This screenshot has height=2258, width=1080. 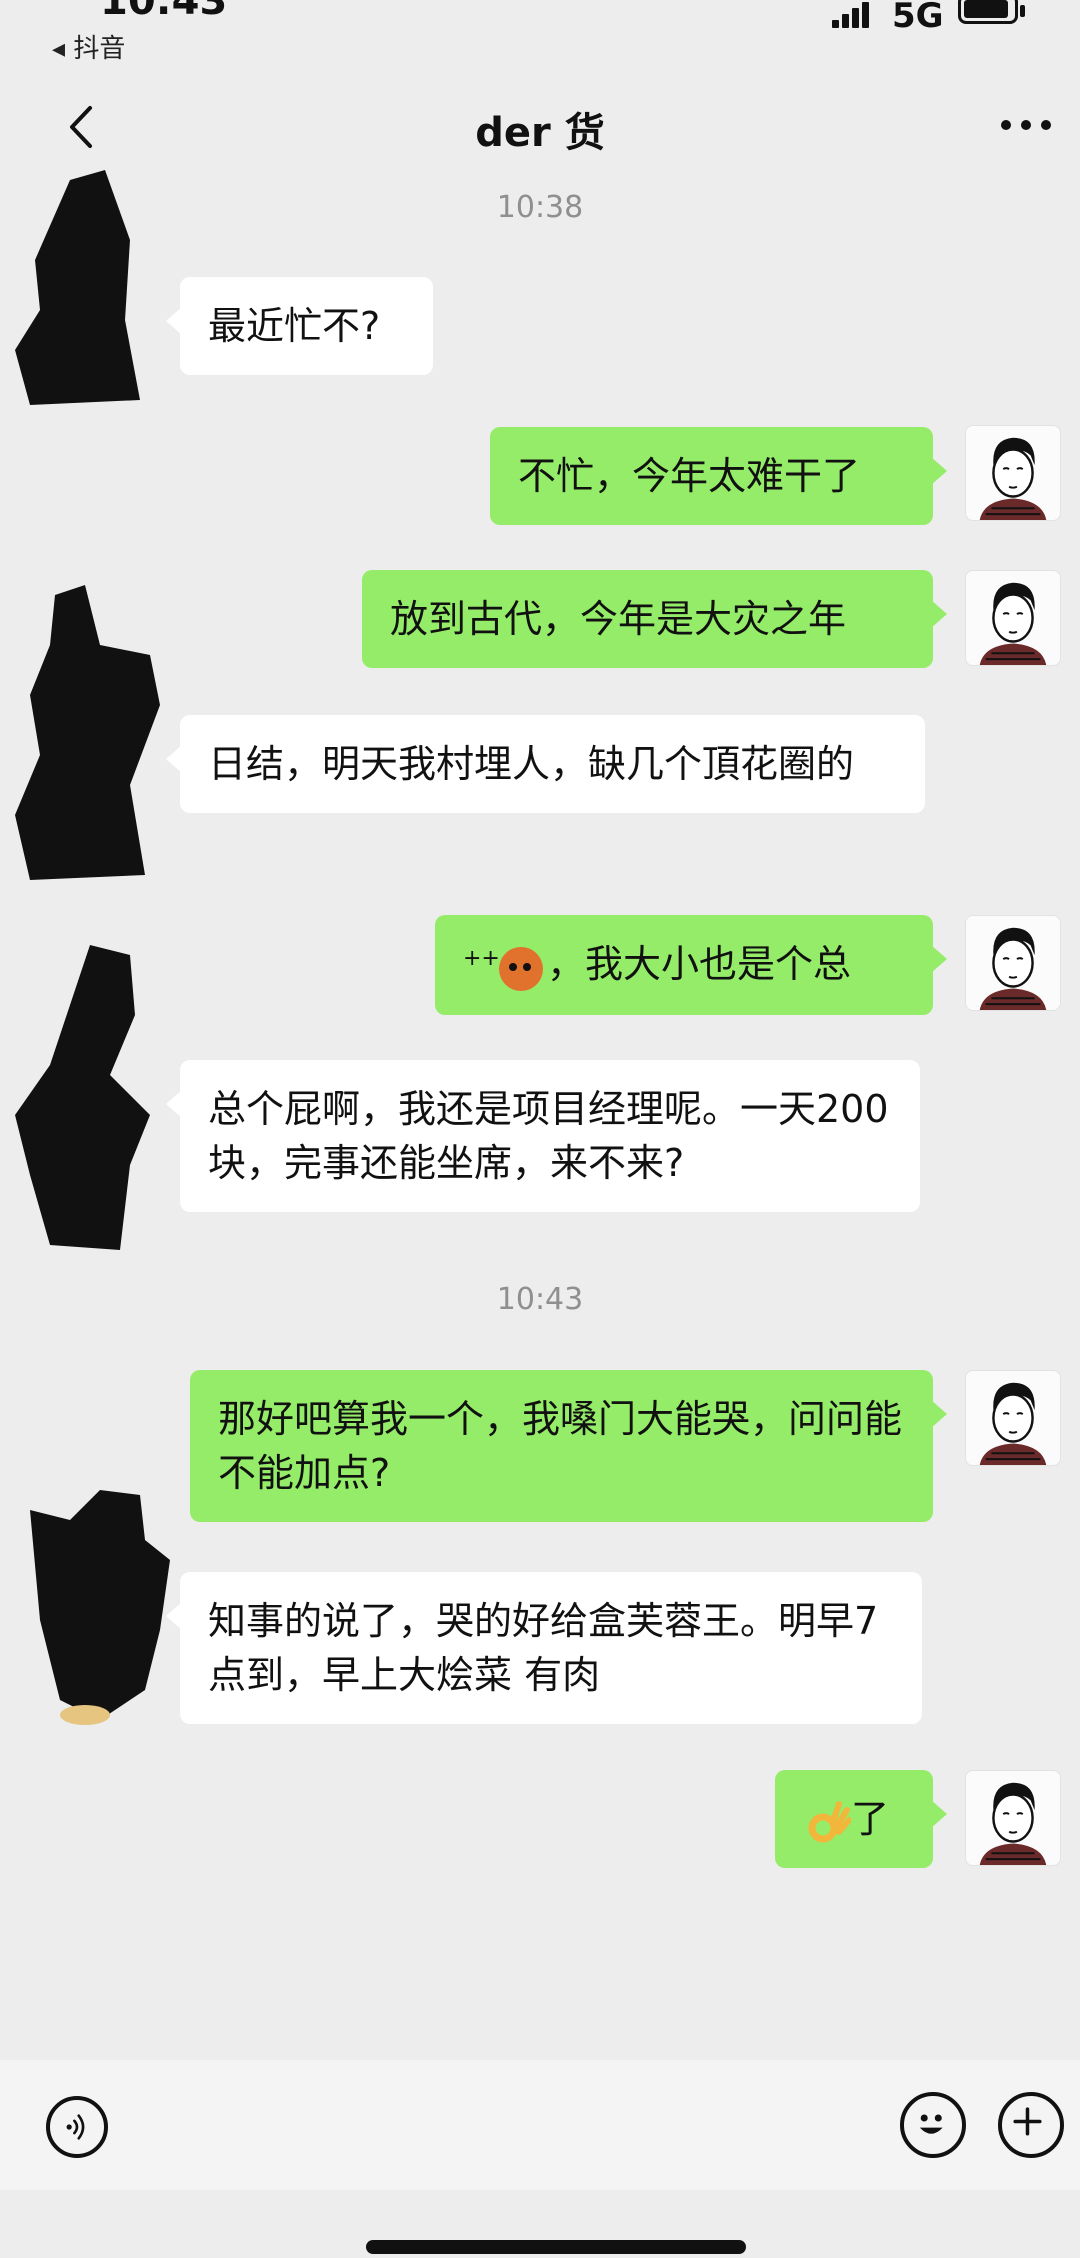 I want to click on status-time: 10:43, so click(x=164, y=12).